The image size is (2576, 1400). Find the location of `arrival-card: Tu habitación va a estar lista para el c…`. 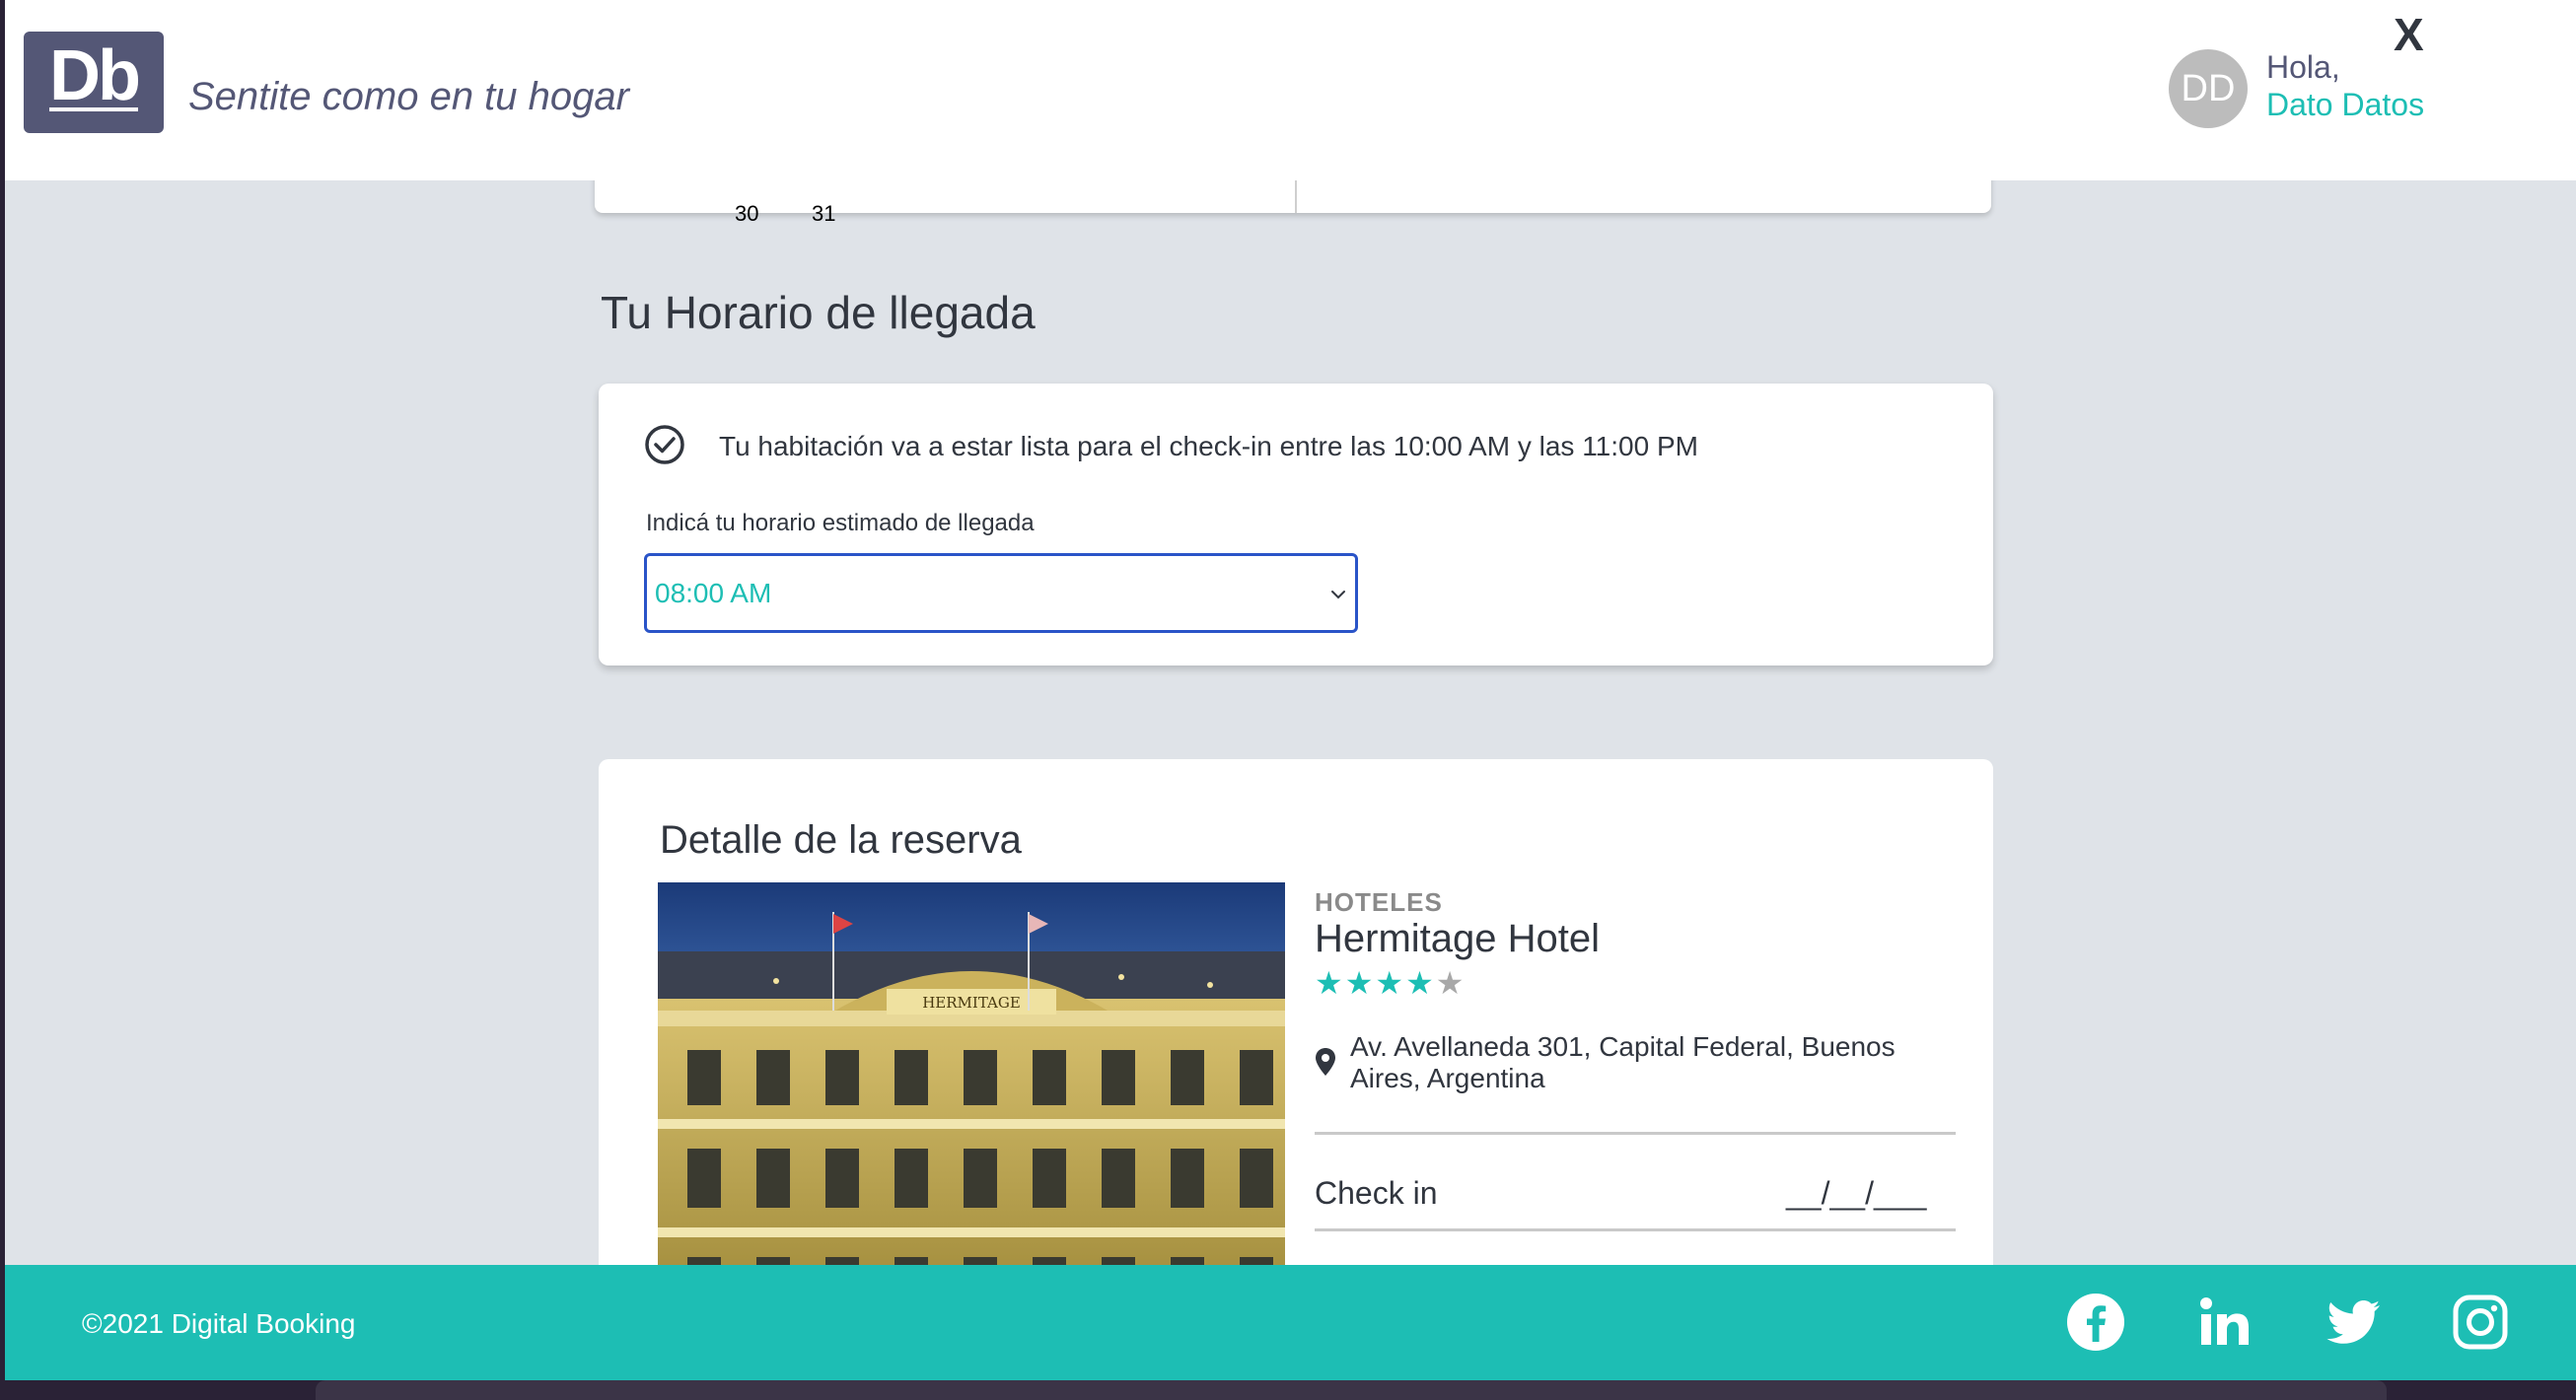

arrival-card: Tu habitación va a estar lista para el c… is located at coordinates (1296, 524).